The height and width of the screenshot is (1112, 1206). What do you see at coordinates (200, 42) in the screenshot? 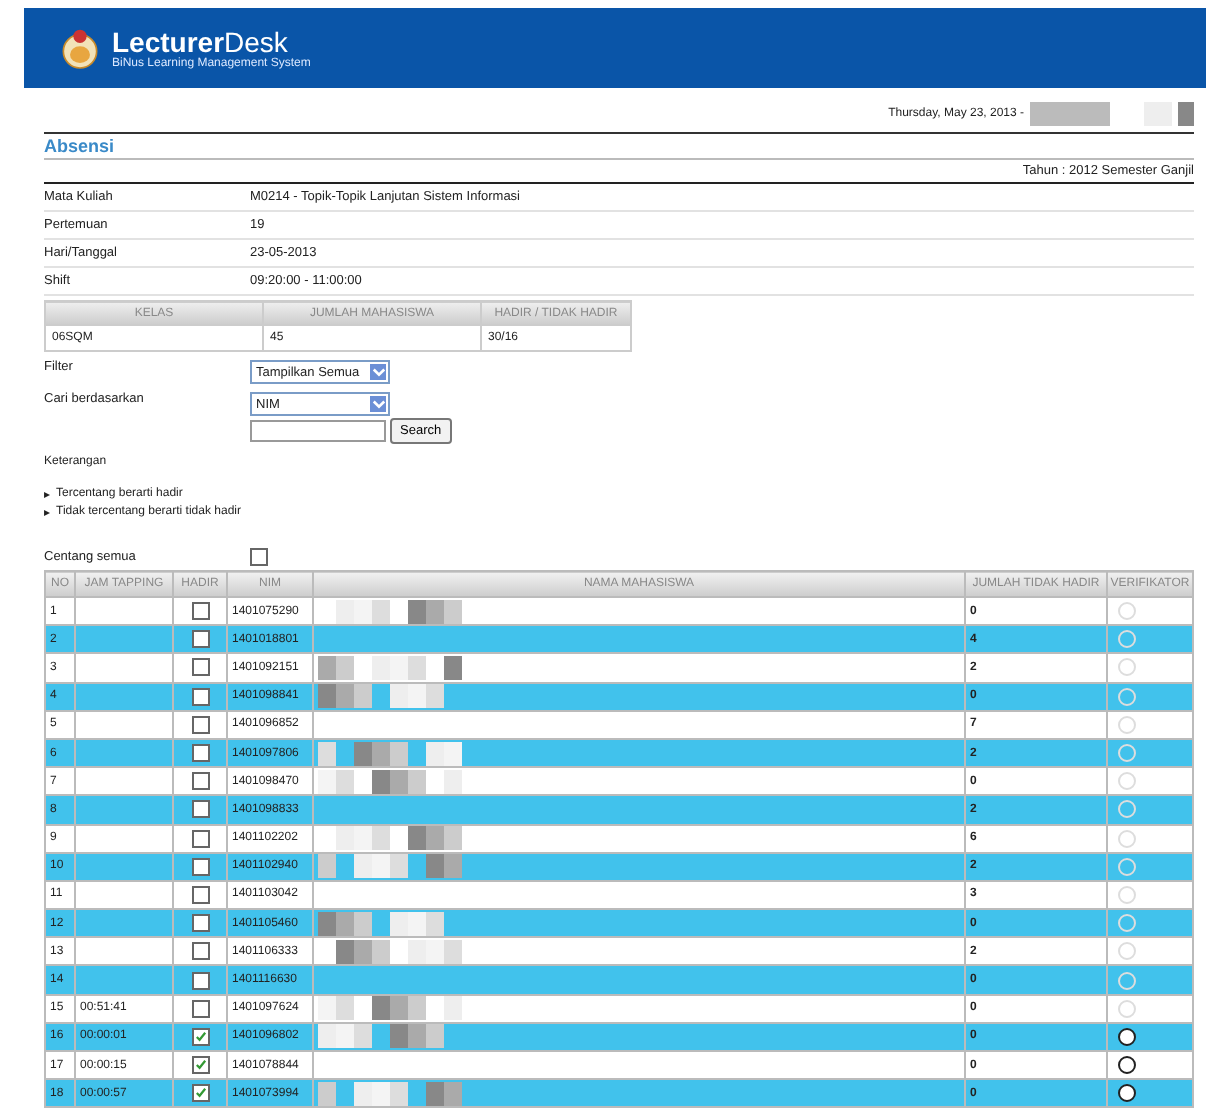
I see `app-title: LecturerDesk` at bounding box center [200, 42].